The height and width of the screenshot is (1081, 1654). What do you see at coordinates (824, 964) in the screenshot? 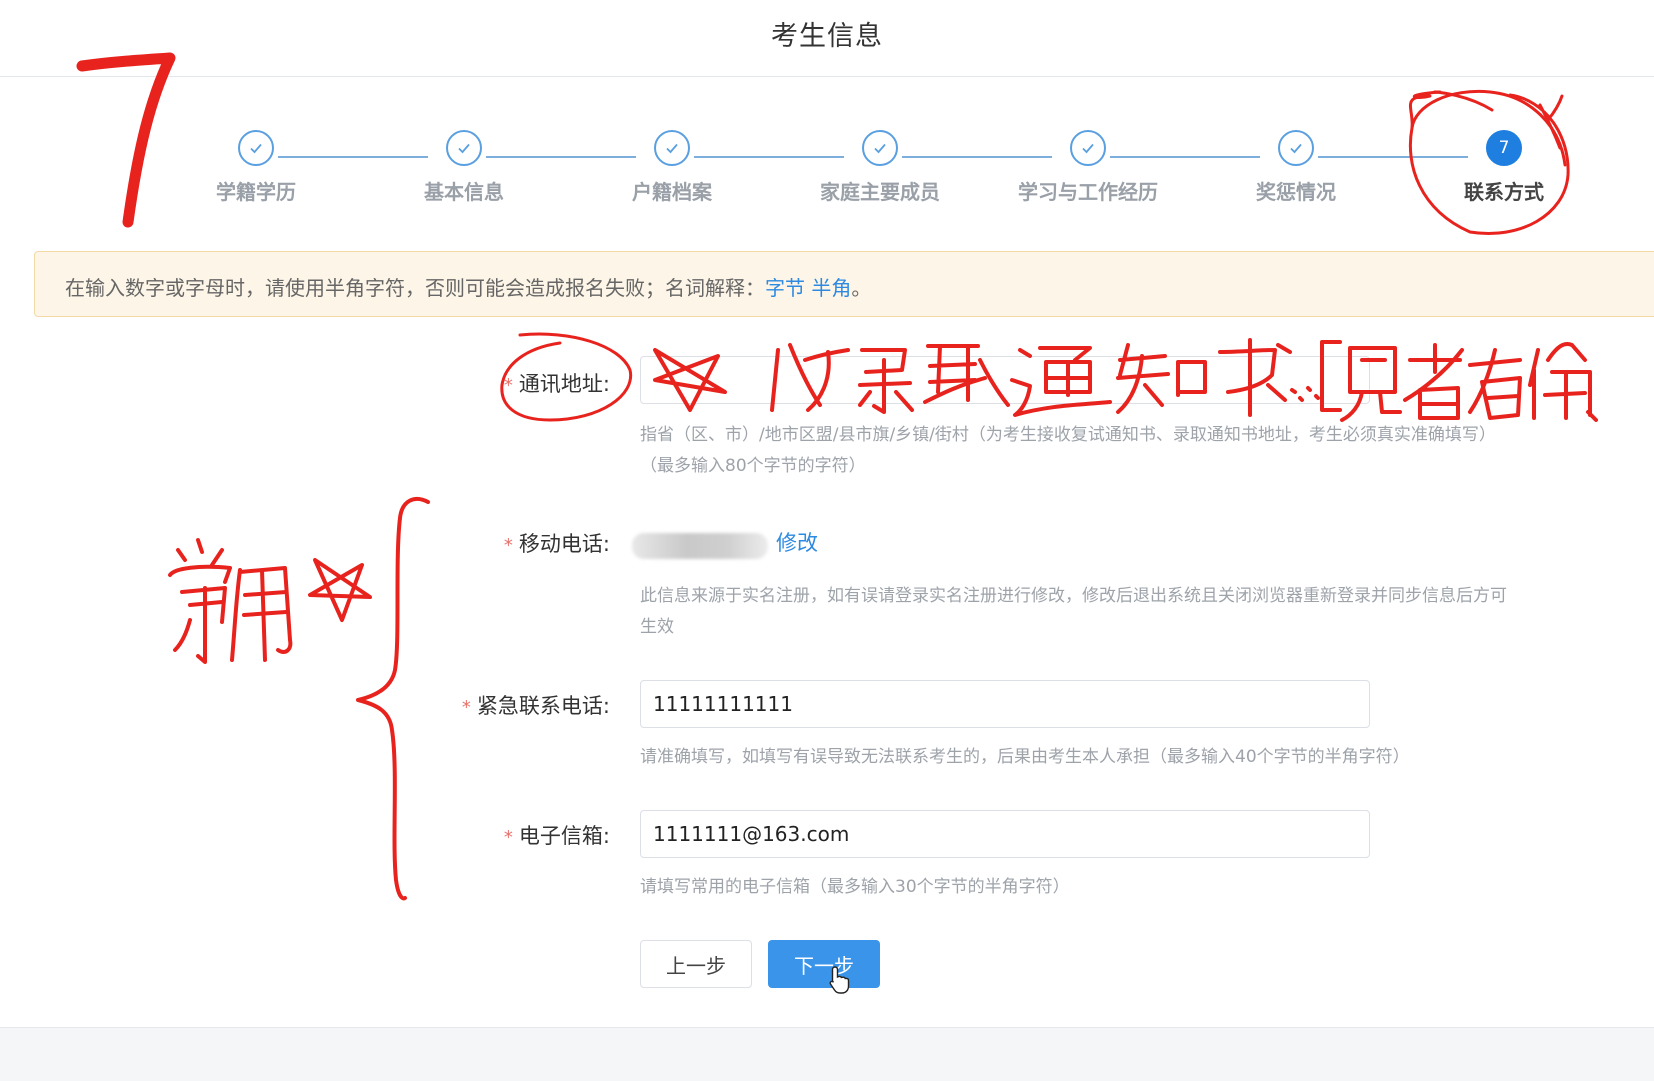
I see `next-step-button: 下一步` at bounding box center [824, 964].